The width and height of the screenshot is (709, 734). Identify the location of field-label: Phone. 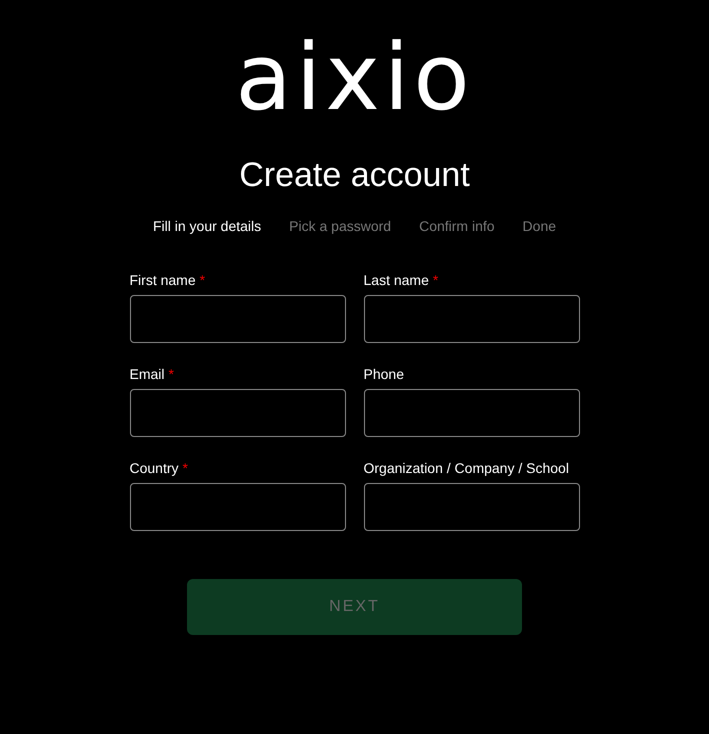
(384, 374).